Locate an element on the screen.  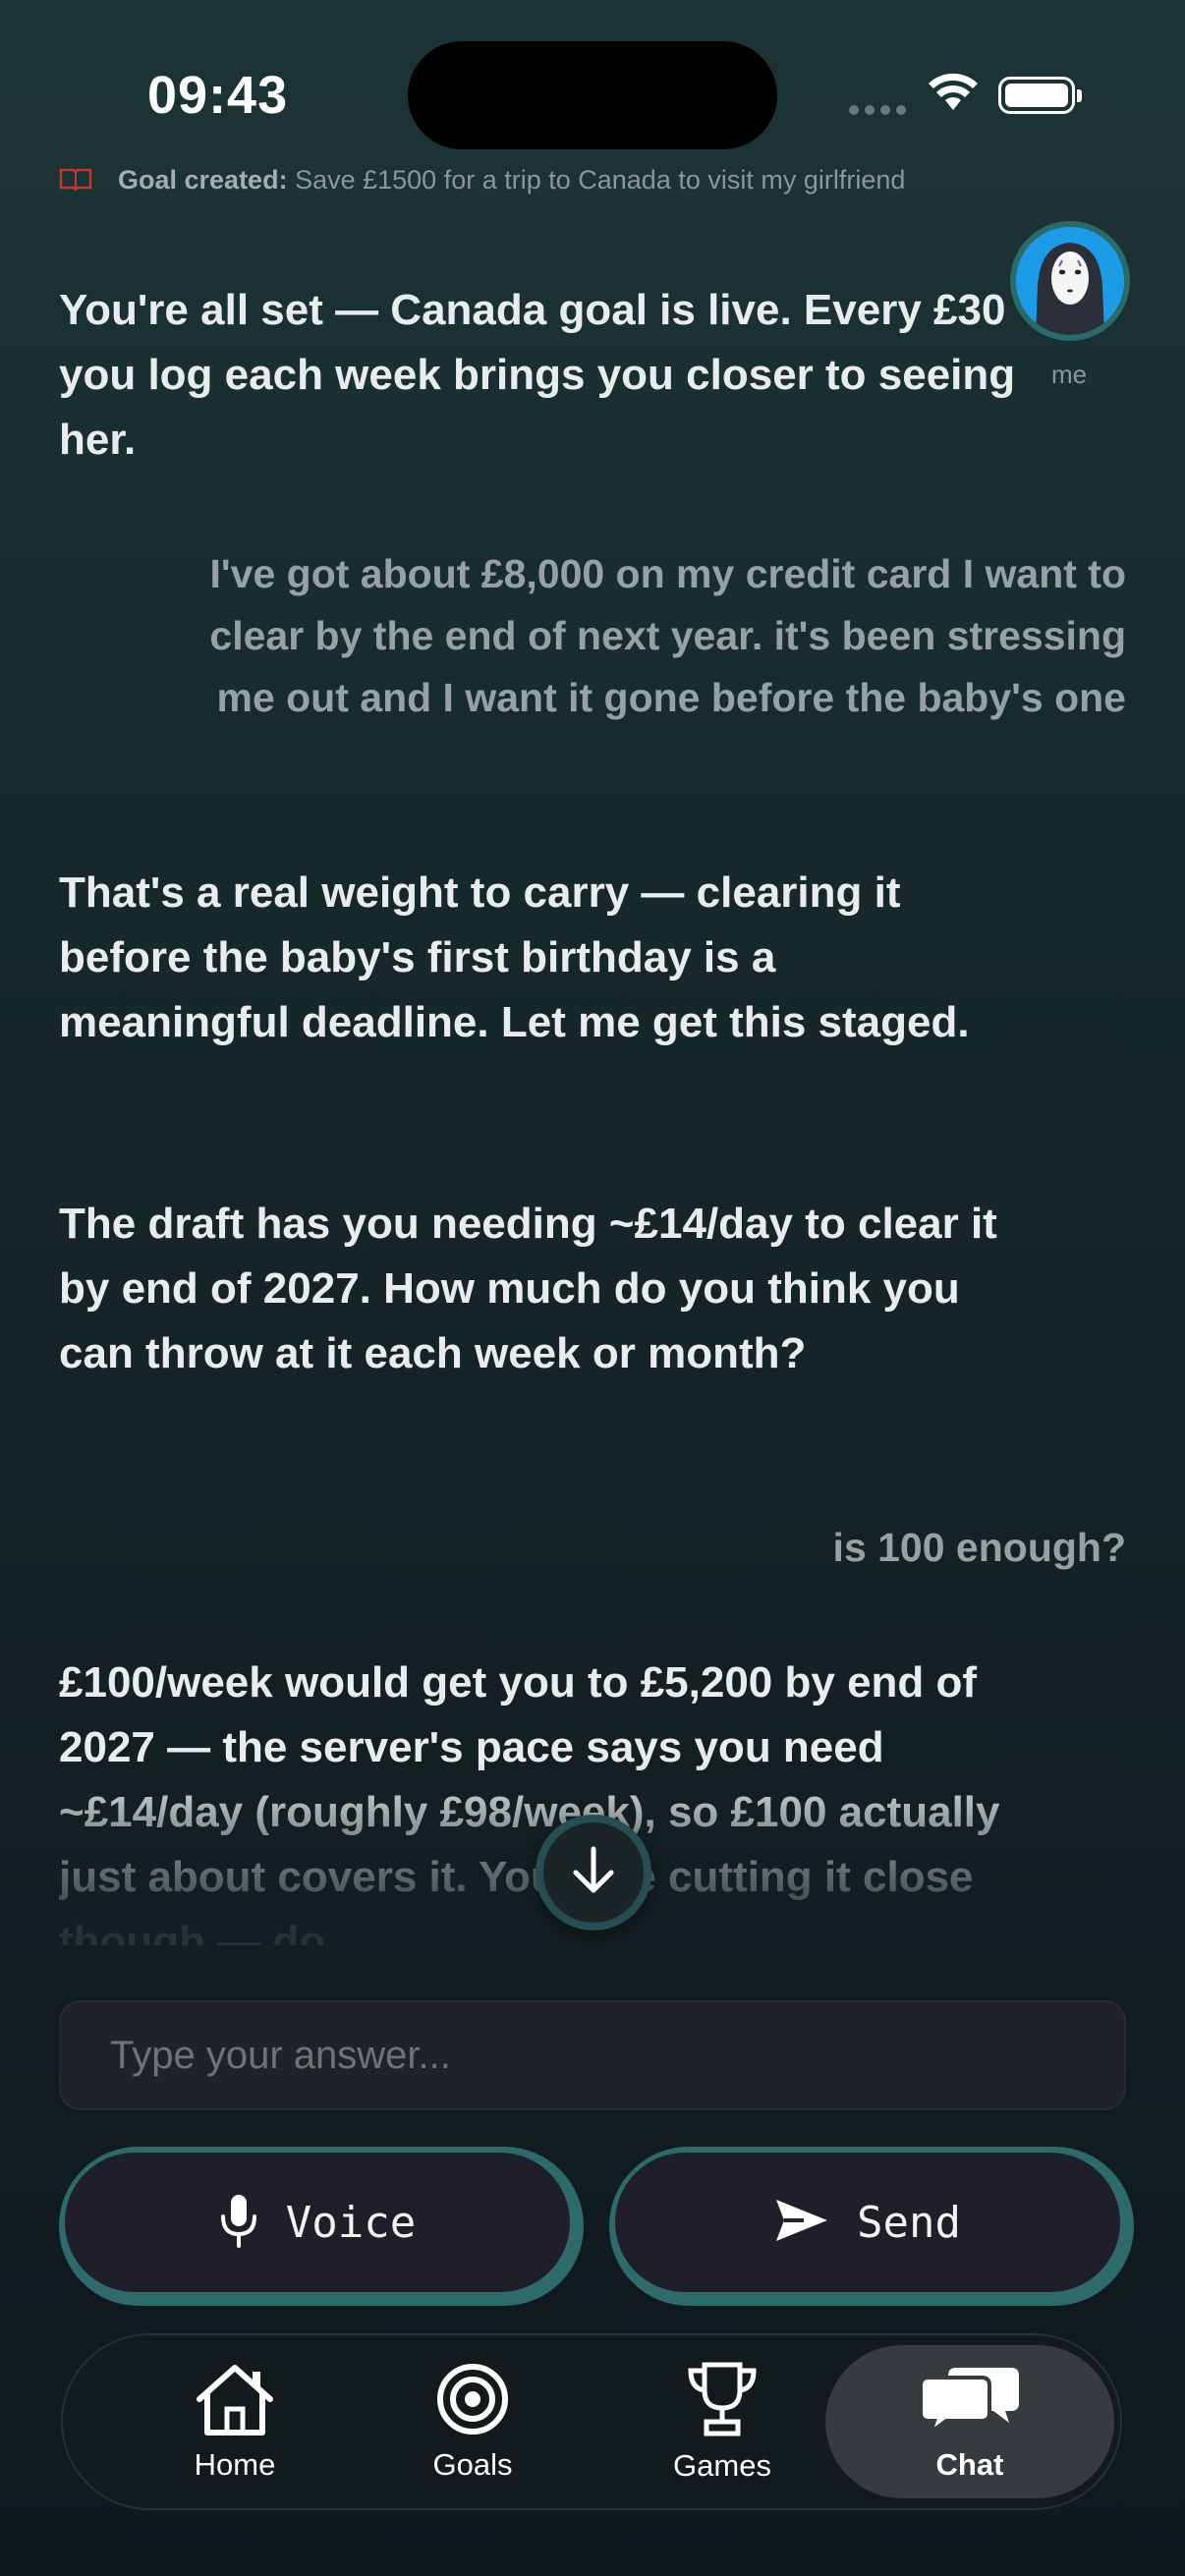
status-time: 09:43 is located at coordinates (218, 95).